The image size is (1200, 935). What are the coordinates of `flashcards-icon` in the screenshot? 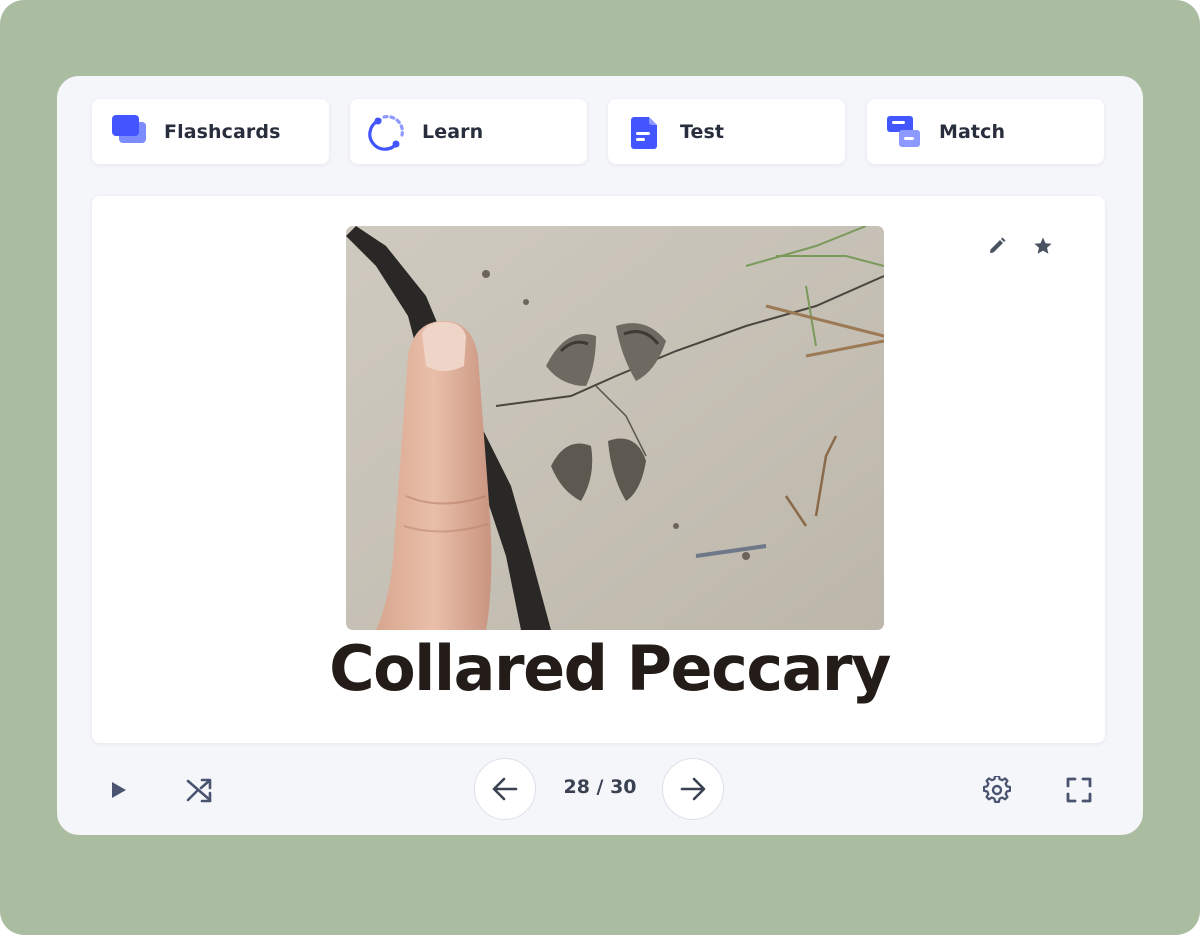 It's located at (129, 132).